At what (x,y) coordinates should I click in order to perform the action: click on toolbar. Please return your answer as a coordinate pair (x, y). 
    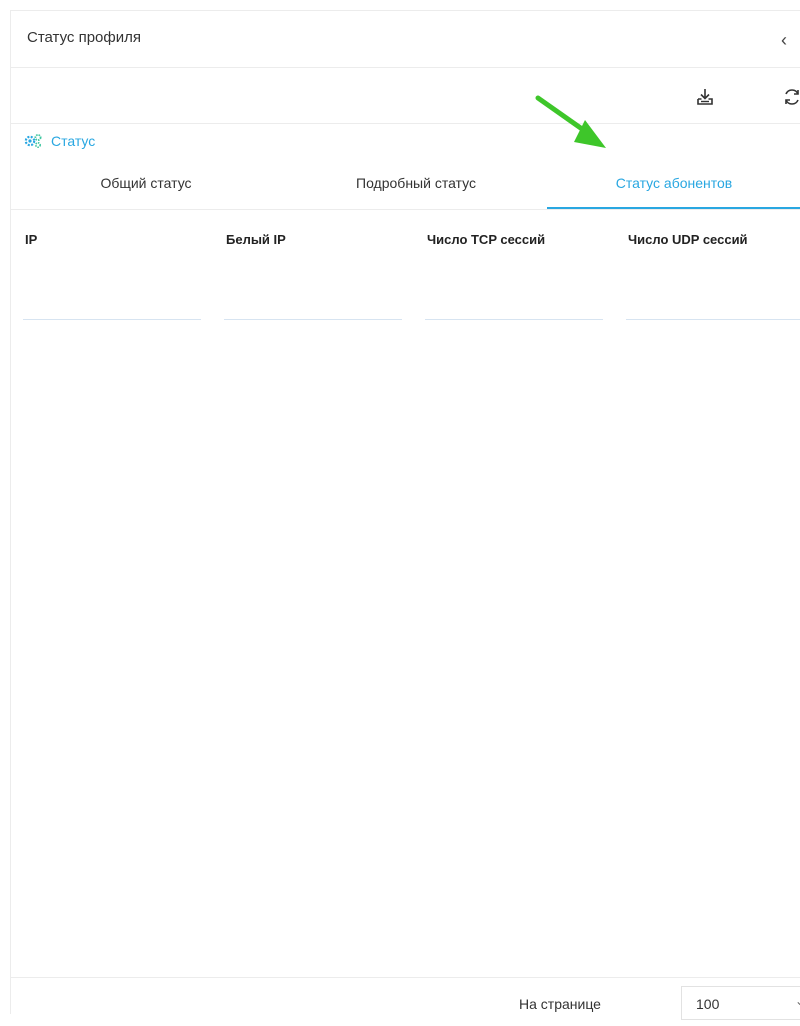
    Looking at the image, I should click on (405, 96).